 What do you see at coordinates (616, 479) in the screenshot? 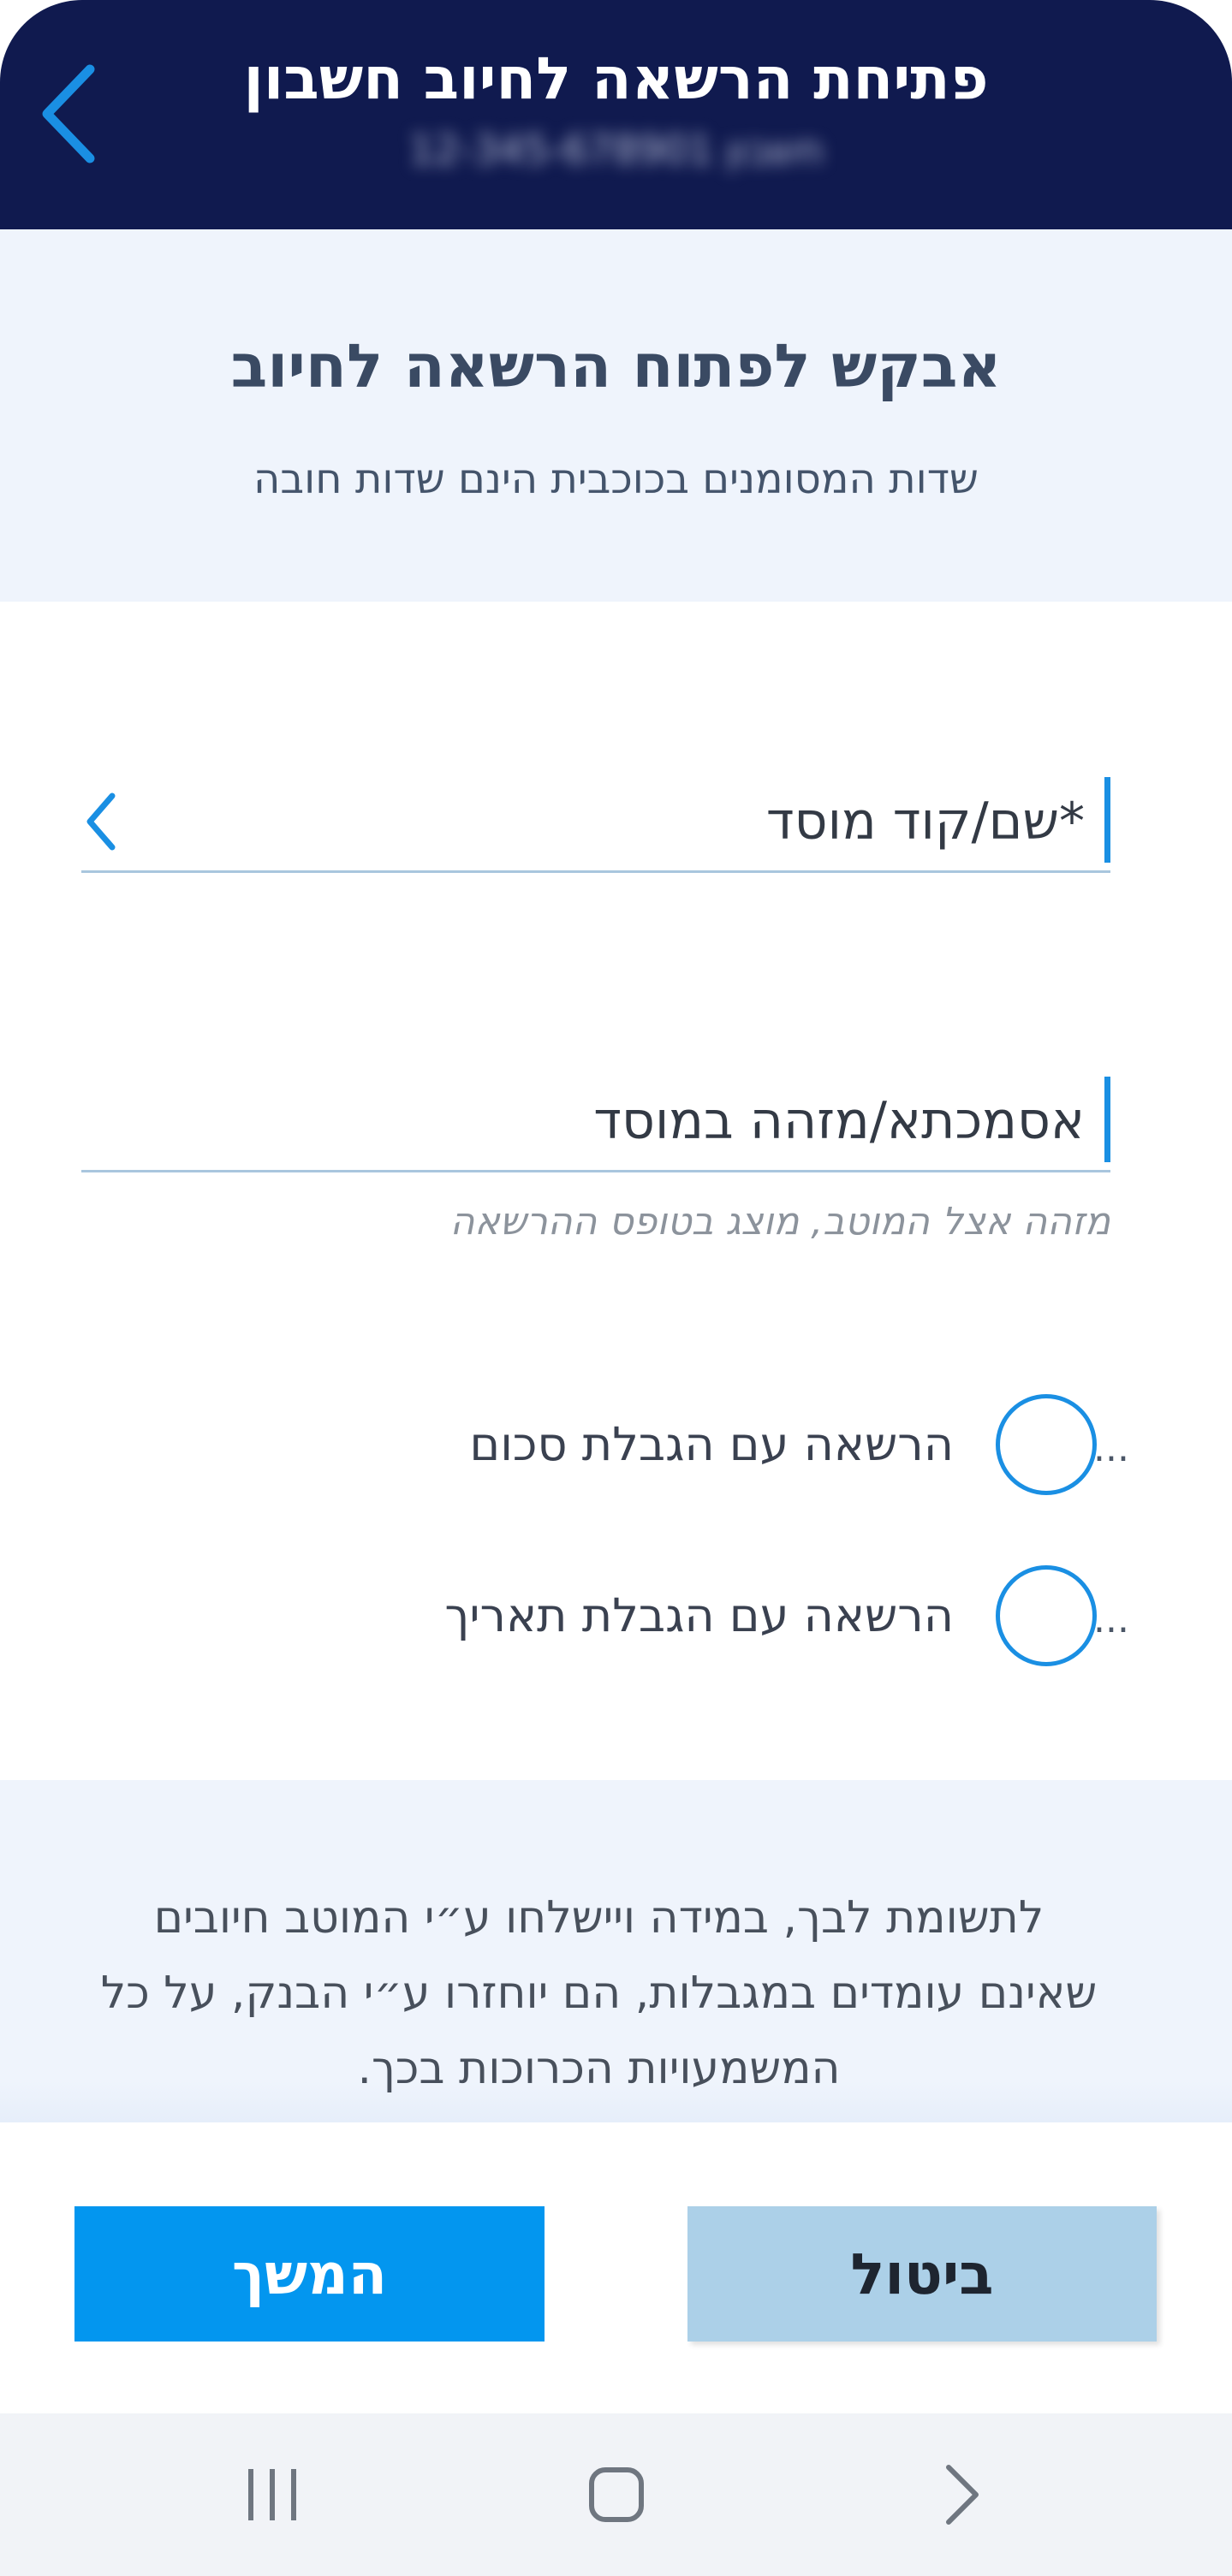
I see `required-fields-note: שדות המסומנים בכוכבית הינם שדות חובה` at bounding box center [616, 479].